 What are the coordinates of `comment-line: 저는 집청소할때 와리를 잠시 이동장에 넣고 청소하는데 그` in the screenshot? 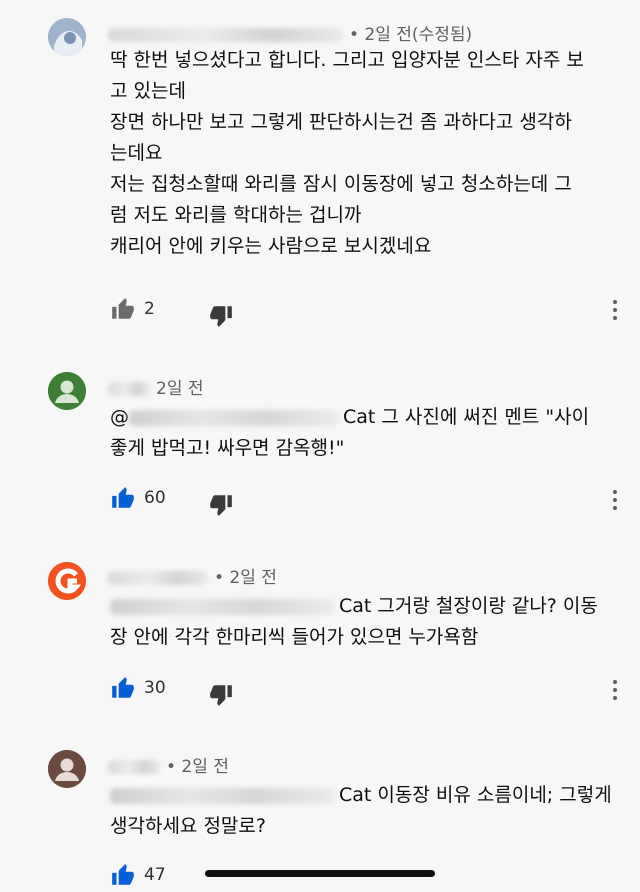 It's located at (341, 184).